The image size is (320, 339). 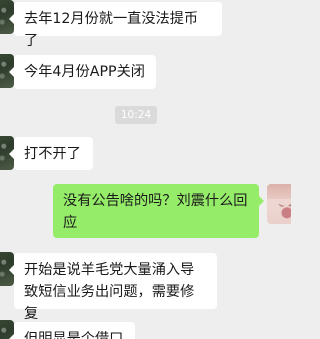 I want to click on message-bubble-left: 今年4月份APP关闭, so click(x=82, y=72).